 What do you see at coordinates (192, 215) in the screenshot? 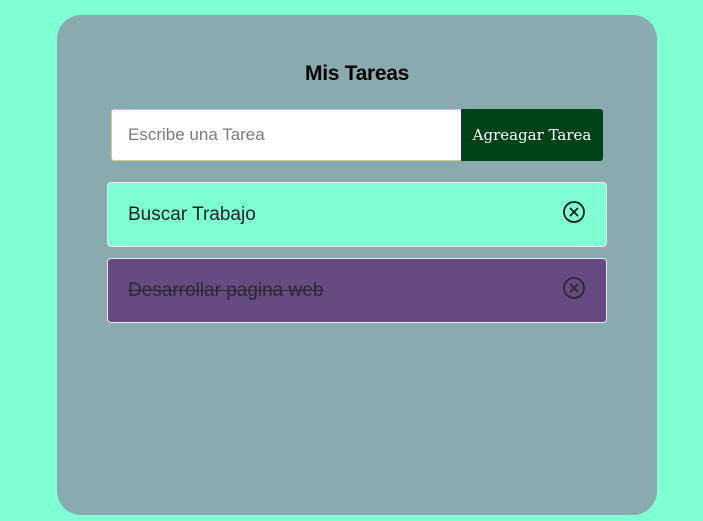
I see `task-text: Buscar Trabajo` at bounding box center [192, 215].